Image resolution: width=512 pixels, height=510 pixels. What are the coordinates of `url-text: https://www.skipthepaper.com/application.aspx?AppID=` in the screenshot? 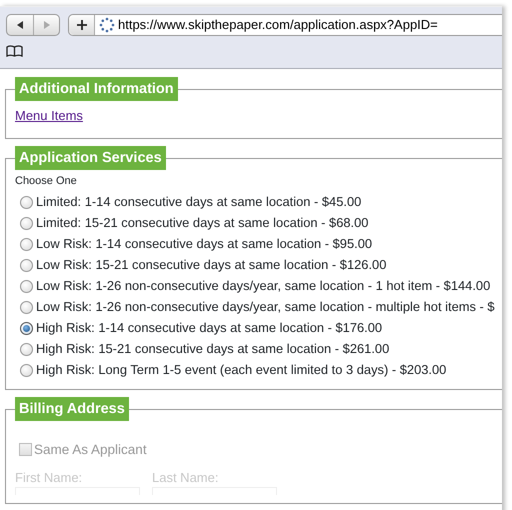 It's located at (277, 25).